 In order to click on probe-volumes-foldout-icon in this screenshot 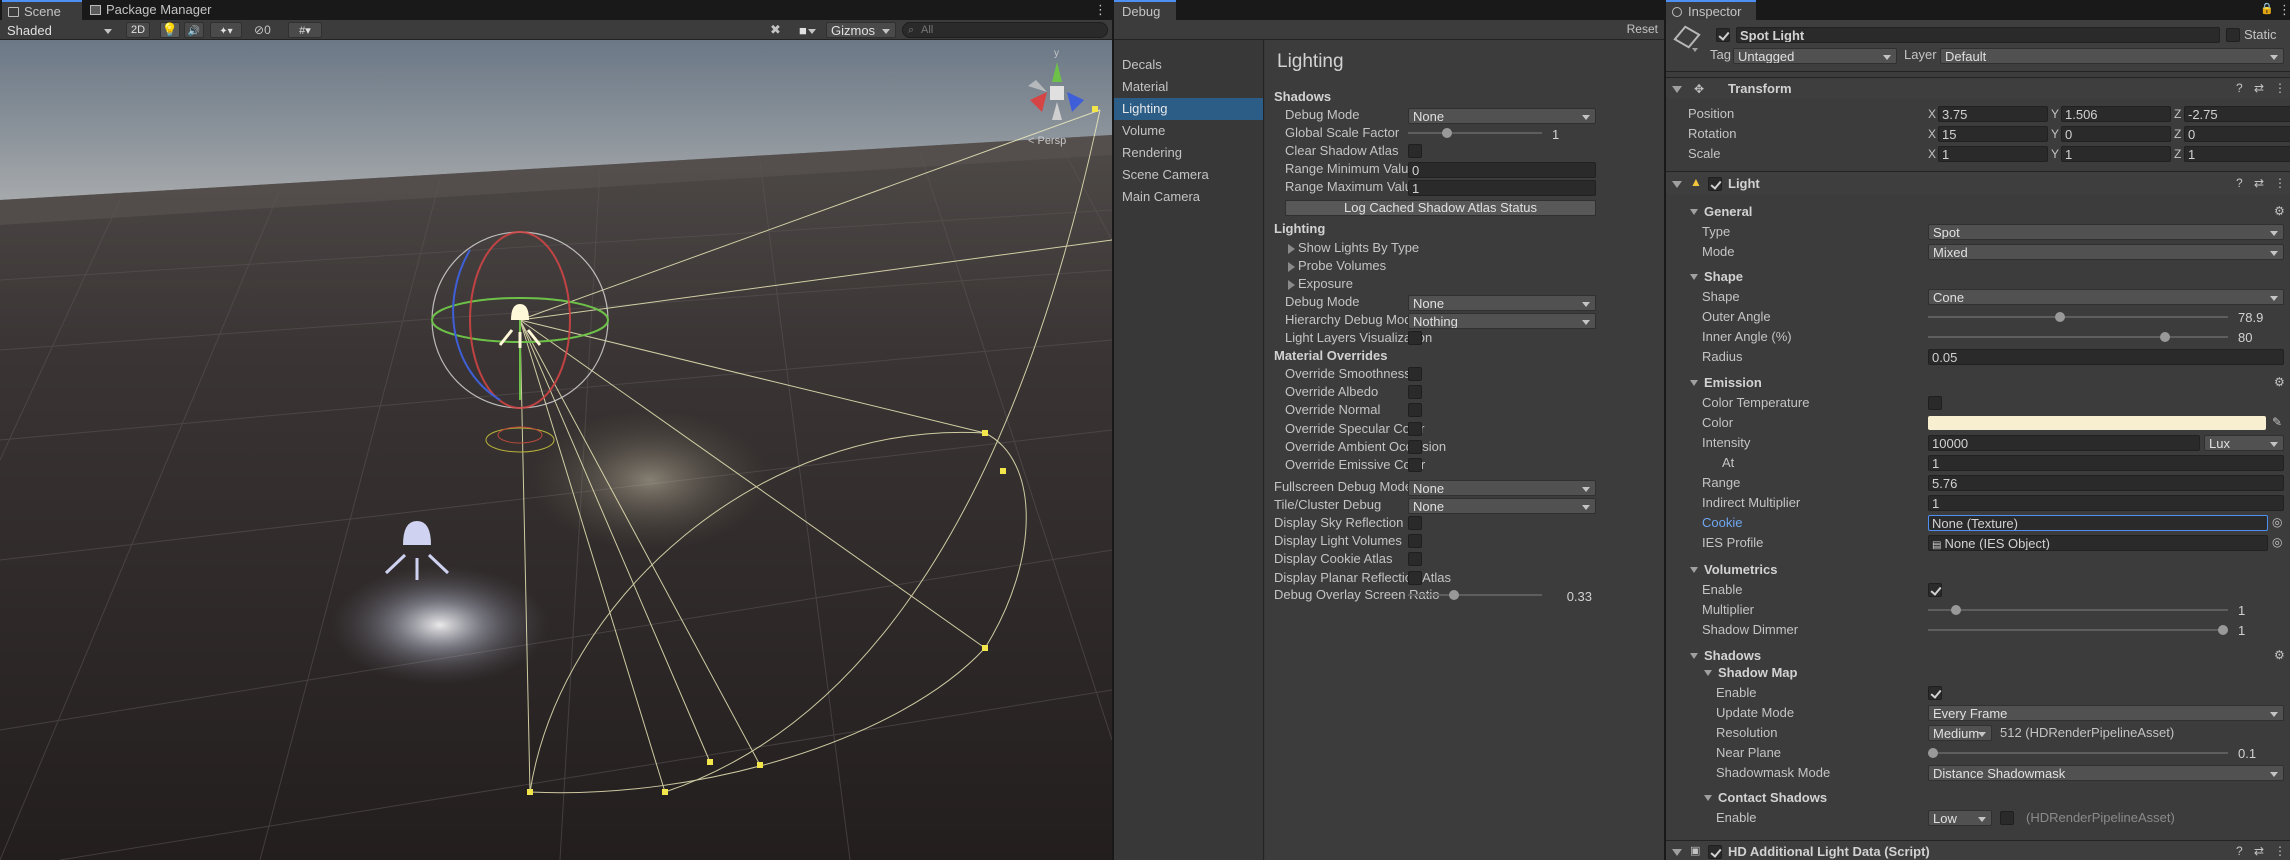, I will do `click(1291, 267)`.